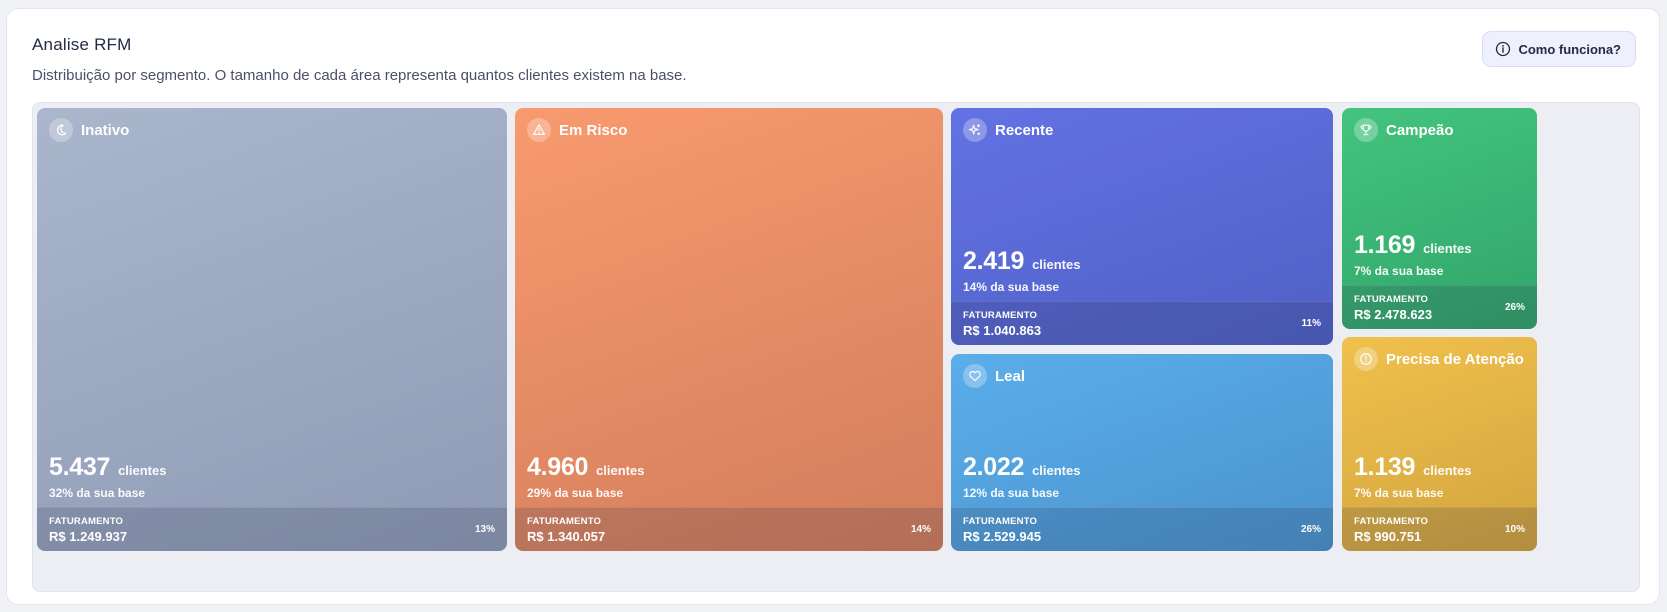 The image size is (1667, 612). What do you see at coordinates (1002, 330) in the screenshot?
I see `revenue-value: R$ 1.040.863` at bounding box center [1002, 330].